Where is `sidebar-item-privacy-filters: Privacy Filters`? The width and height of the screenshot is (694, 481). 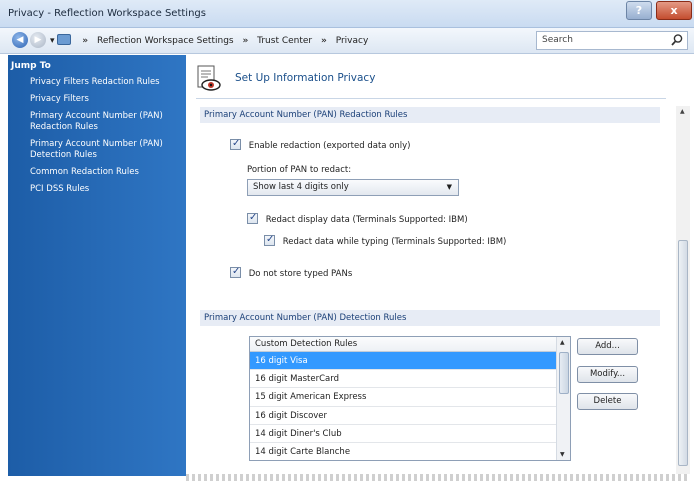
sidebar-item-privacy-filters: Privacy Filters is located at coordinates (105, 99).